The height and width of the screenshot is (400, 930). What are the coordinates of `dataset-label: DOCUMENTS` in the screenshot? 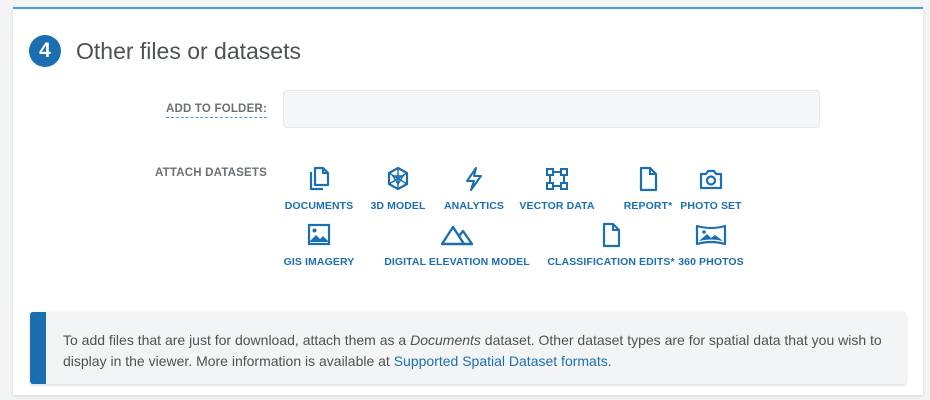 It's located at (319, 206).